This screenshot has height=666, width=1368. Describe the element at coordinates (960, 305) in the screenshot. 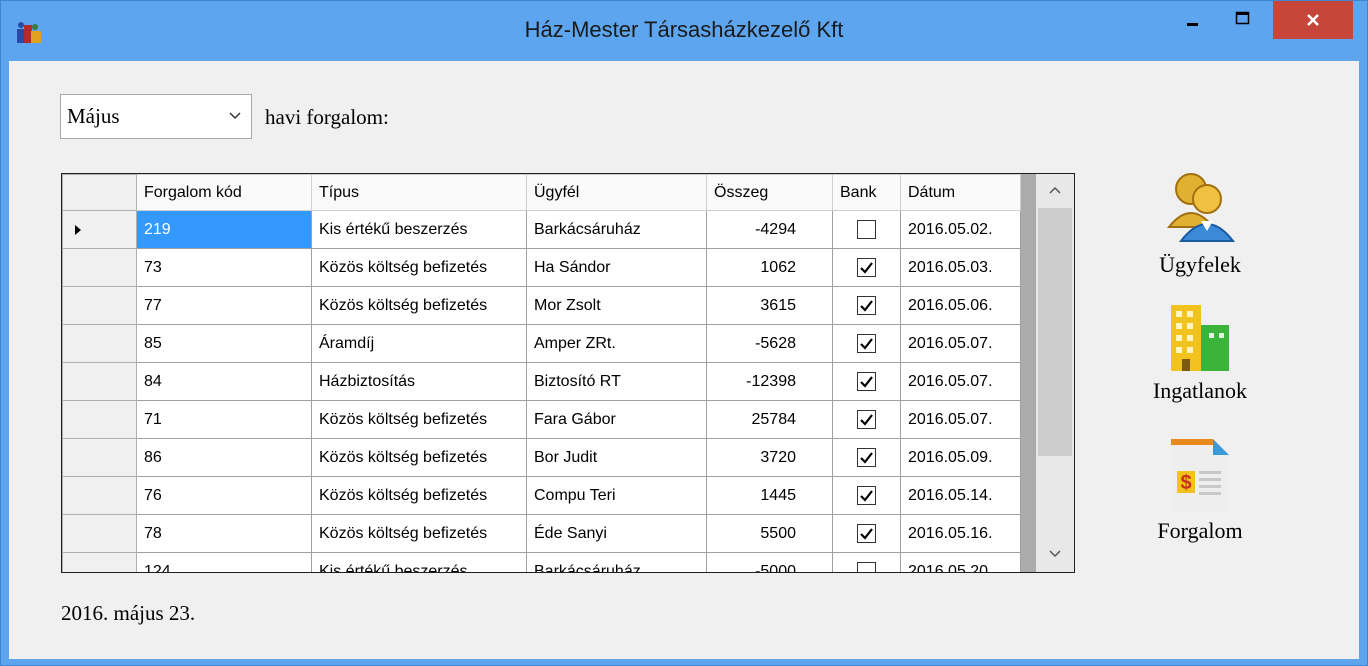

I see `cell-datum: 2016.05.06.` at that location.